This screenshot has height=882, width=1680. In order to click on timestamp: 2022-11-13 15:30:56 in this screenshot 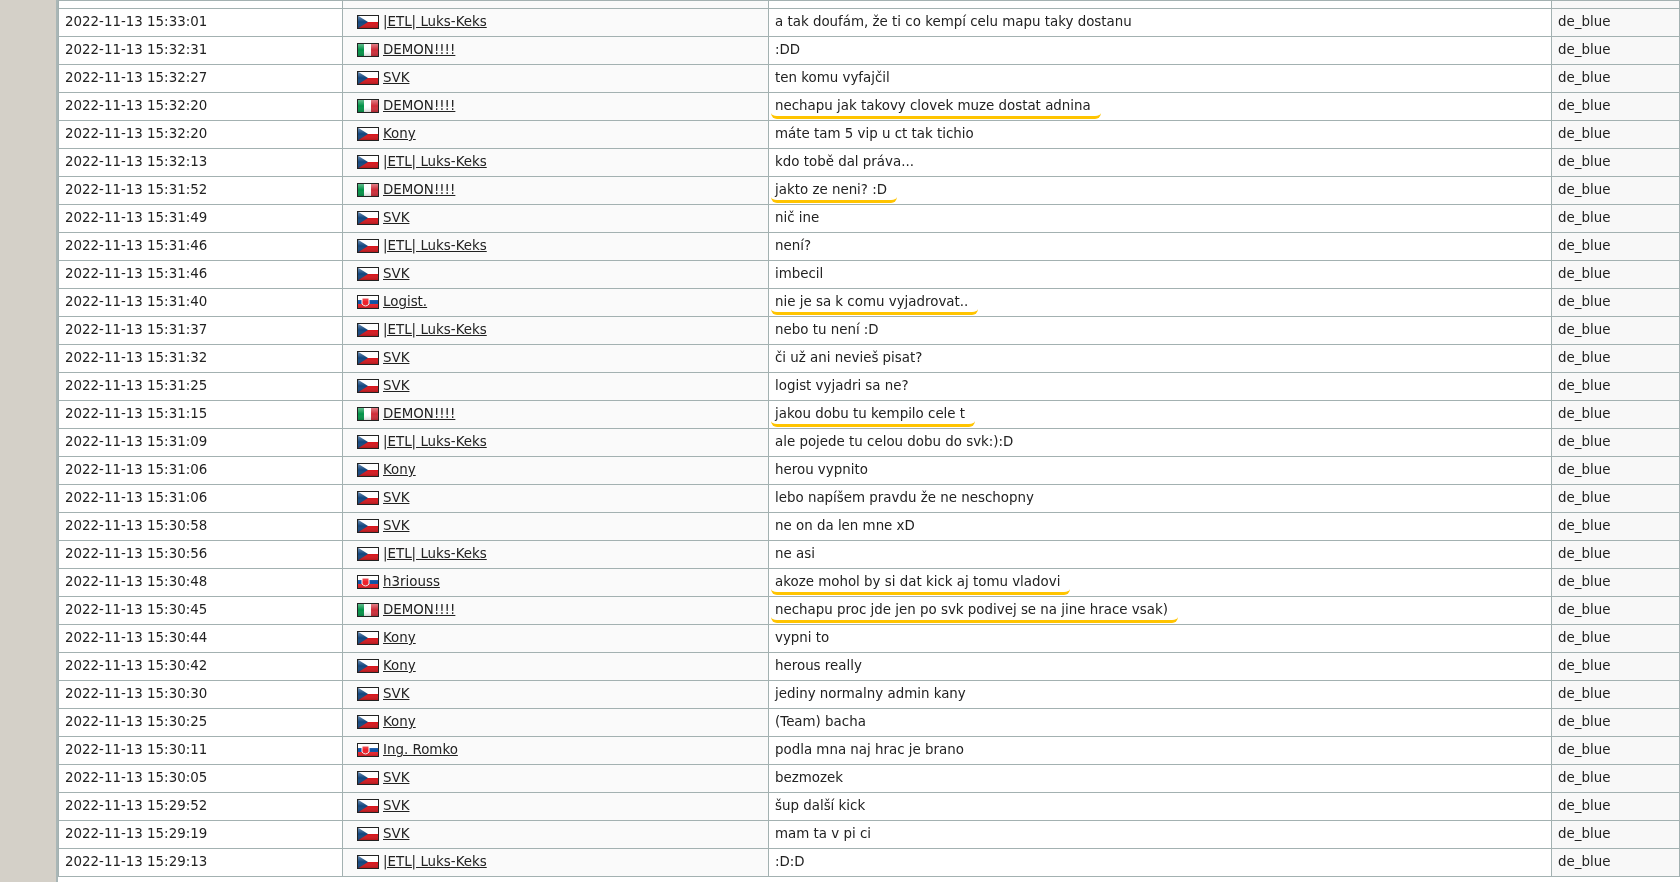, I will do `click(136, 554)`.